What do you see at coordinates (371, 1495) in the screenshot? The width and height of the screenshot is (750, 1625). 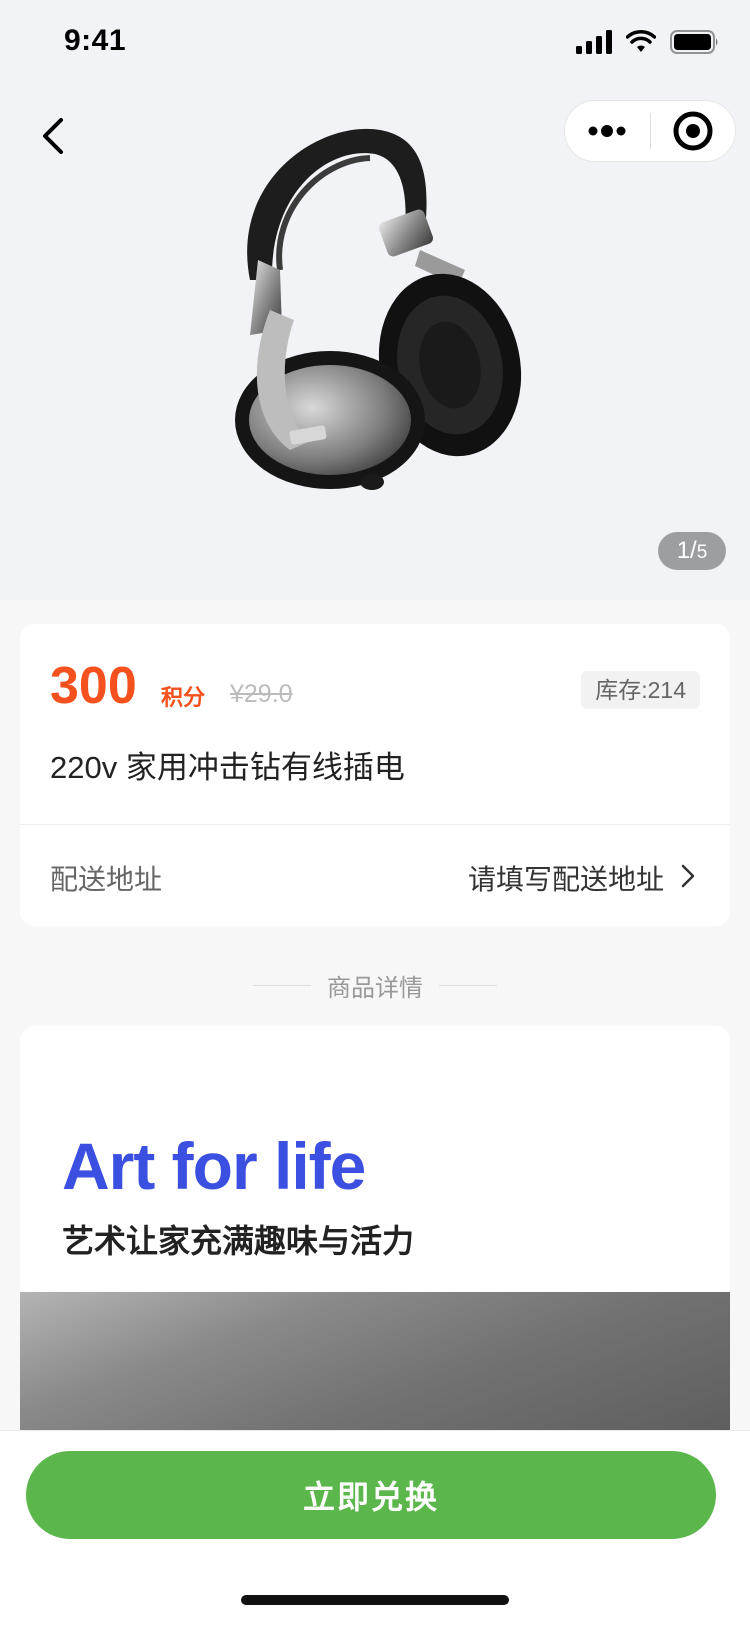 I see `exchange-now-button: 立即兑换` at bounding box center [371, 1495].